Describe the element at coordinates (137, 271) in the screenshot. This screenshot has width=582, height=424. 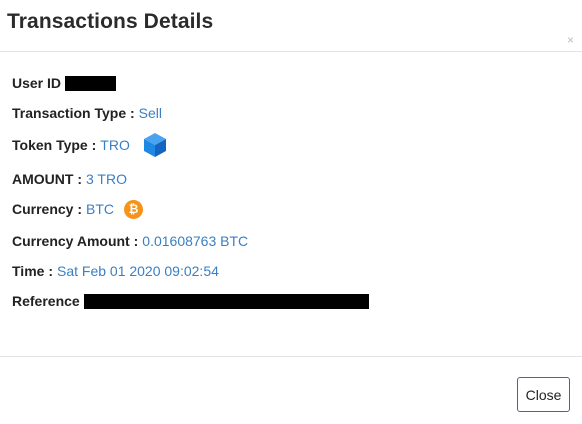
I see `time-value: Sat Feb 01 2020 09:02:54` at that location.